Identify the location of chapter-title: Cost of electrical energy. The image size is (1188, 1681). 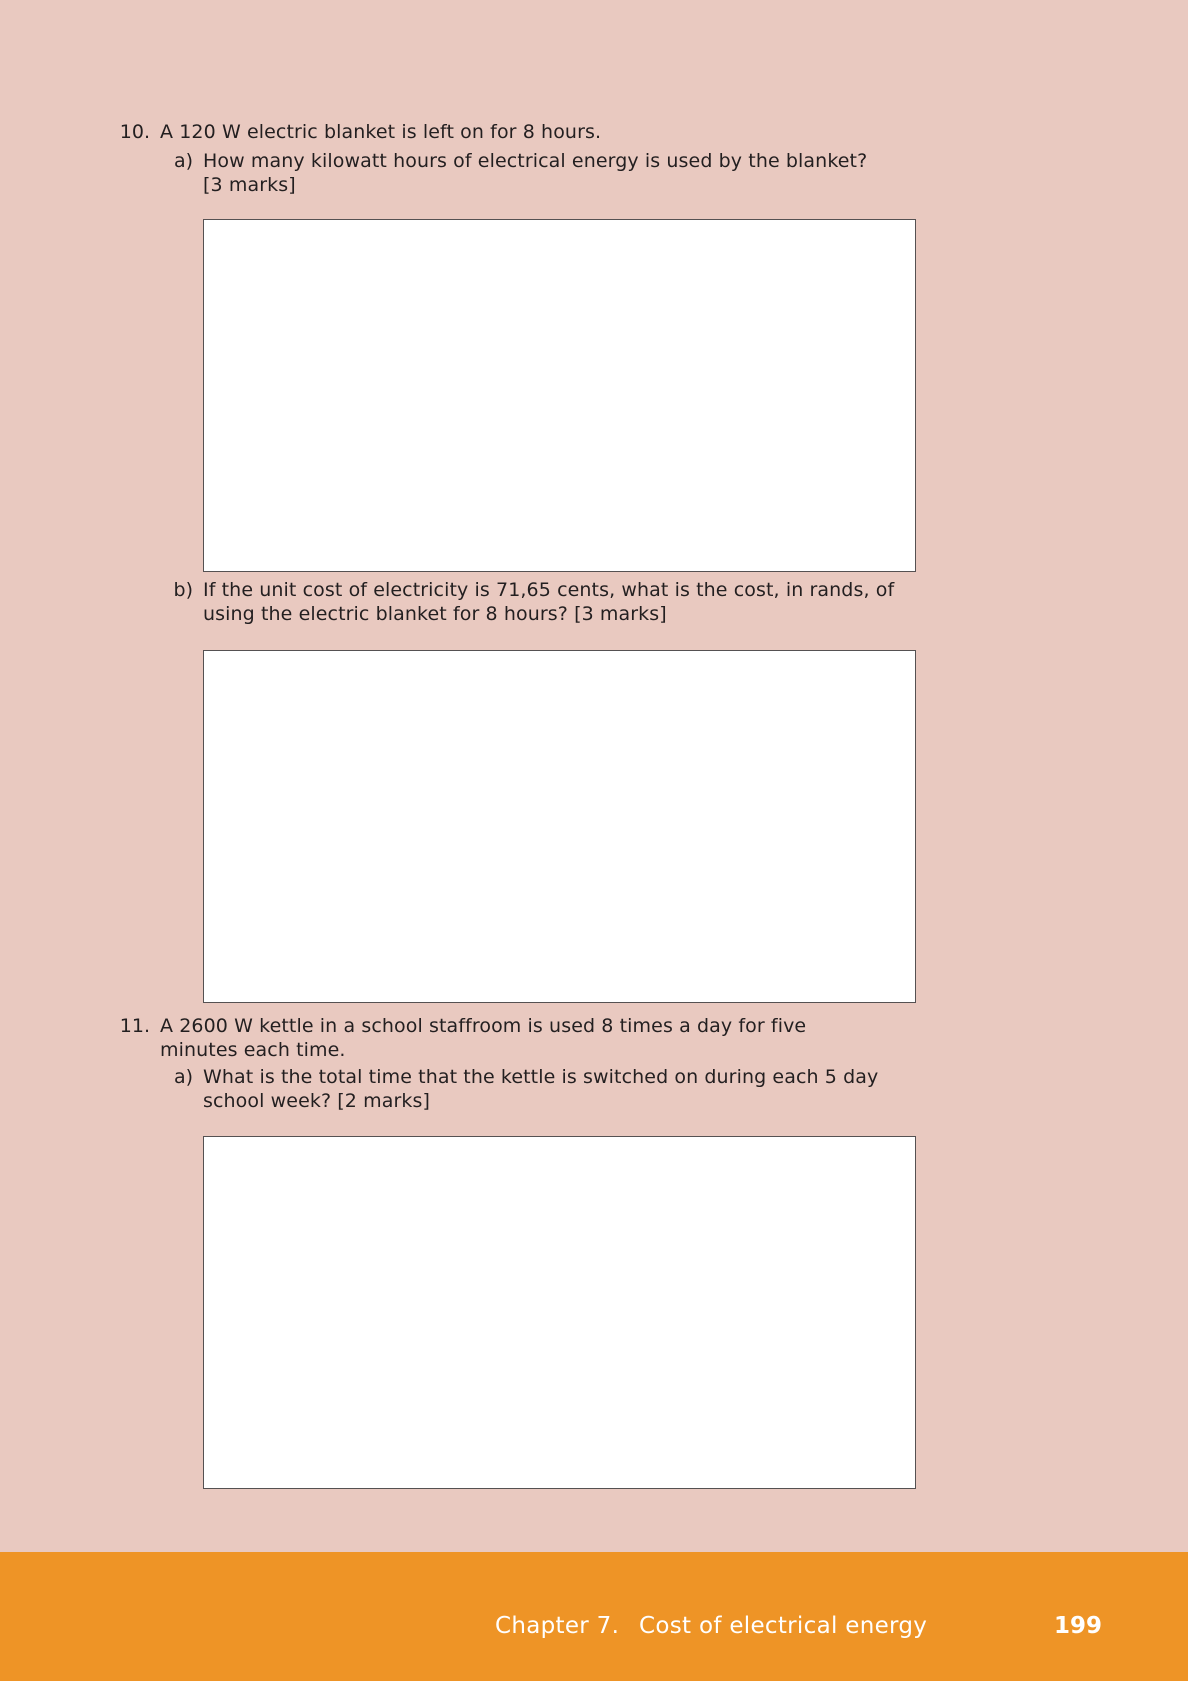
(783, 1626).